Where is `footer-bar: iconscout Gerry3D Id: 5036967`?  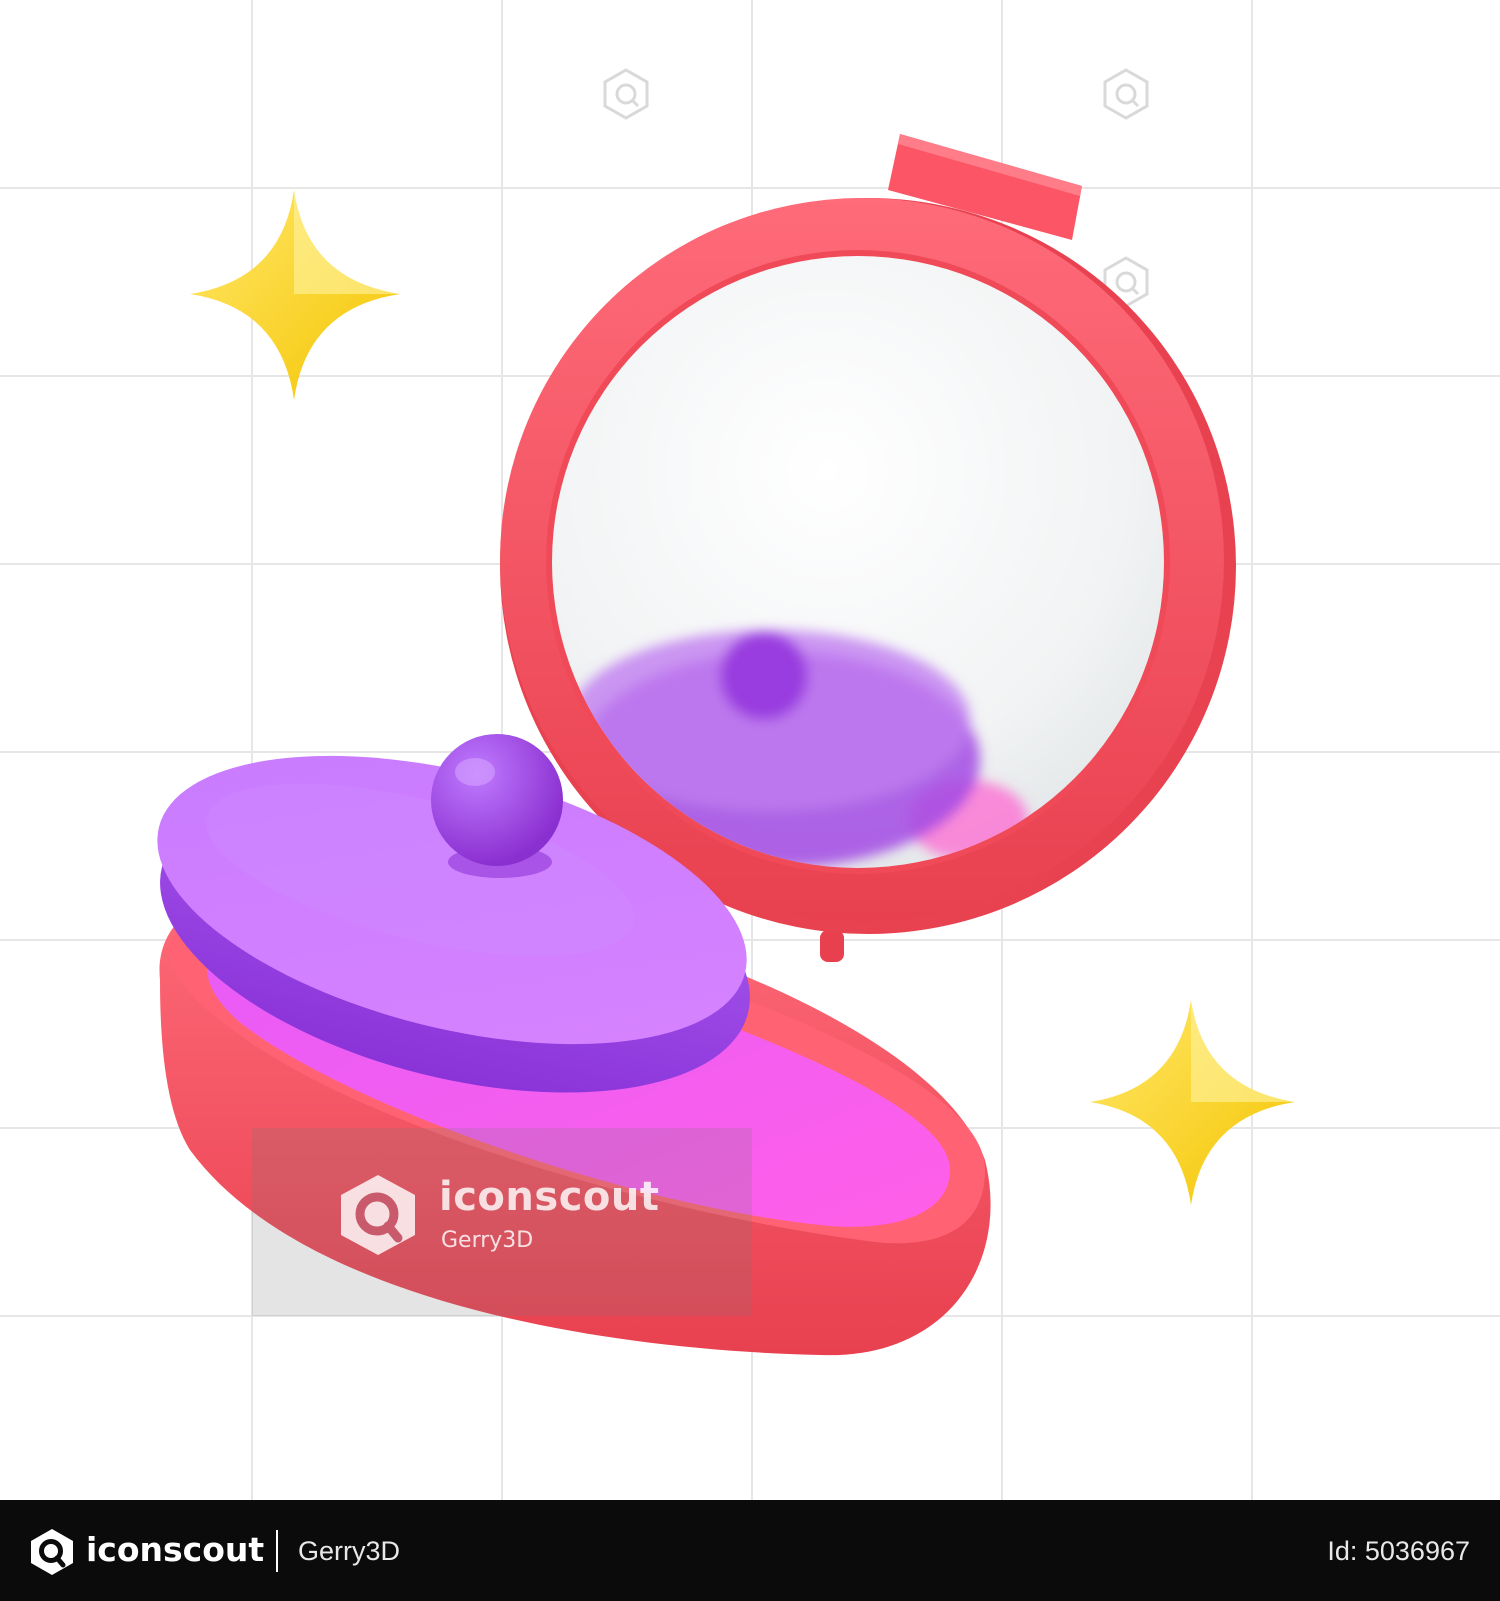
footer-bar: iconscout Gerry3D Id: 5036967 is located at coordinates (750, 1550).